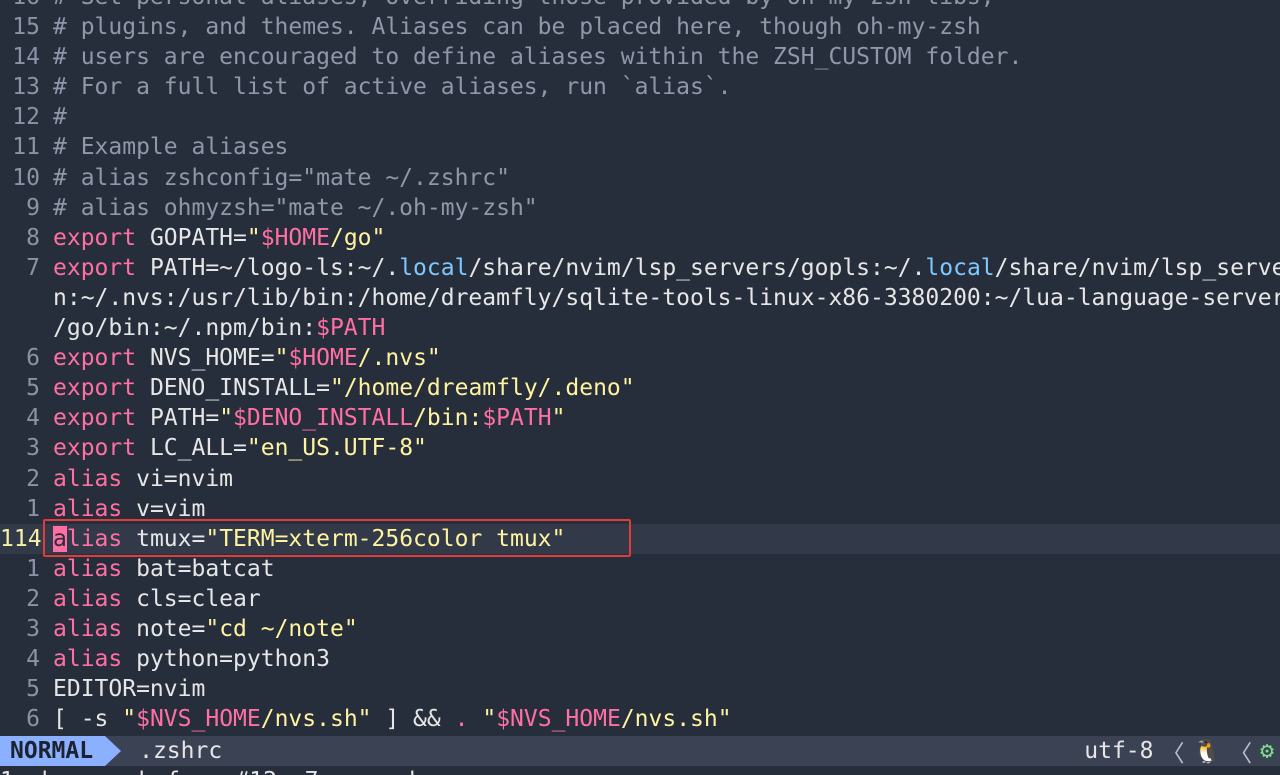  Describe the element at coordinates (666, 599) in the screenshot. I see `line-text: alias cls=clear` at that location.